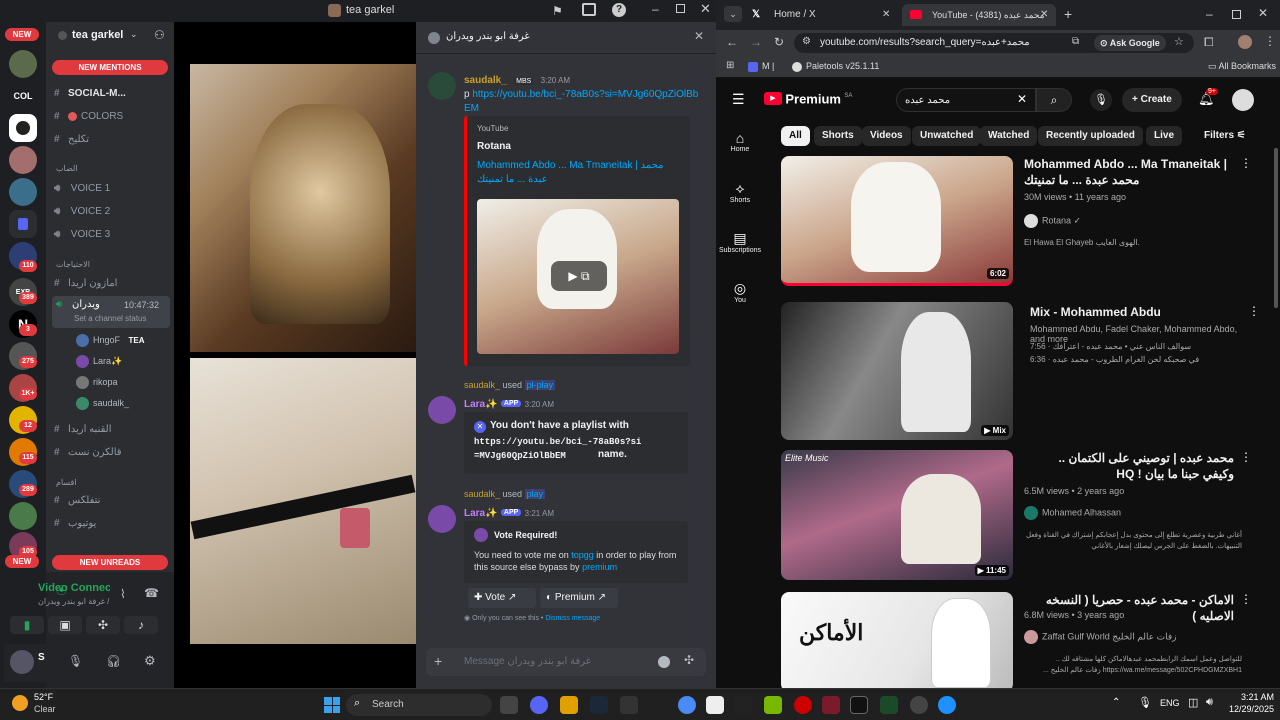 The height and width of the screenshot is (720, 1280). What do you see at coordinates (111, 312) in the screenshot?
I see `active-voice-channel: 🔊︎ ويدران 10:47:32 Set a channel status` at bounding box center [111, 312].